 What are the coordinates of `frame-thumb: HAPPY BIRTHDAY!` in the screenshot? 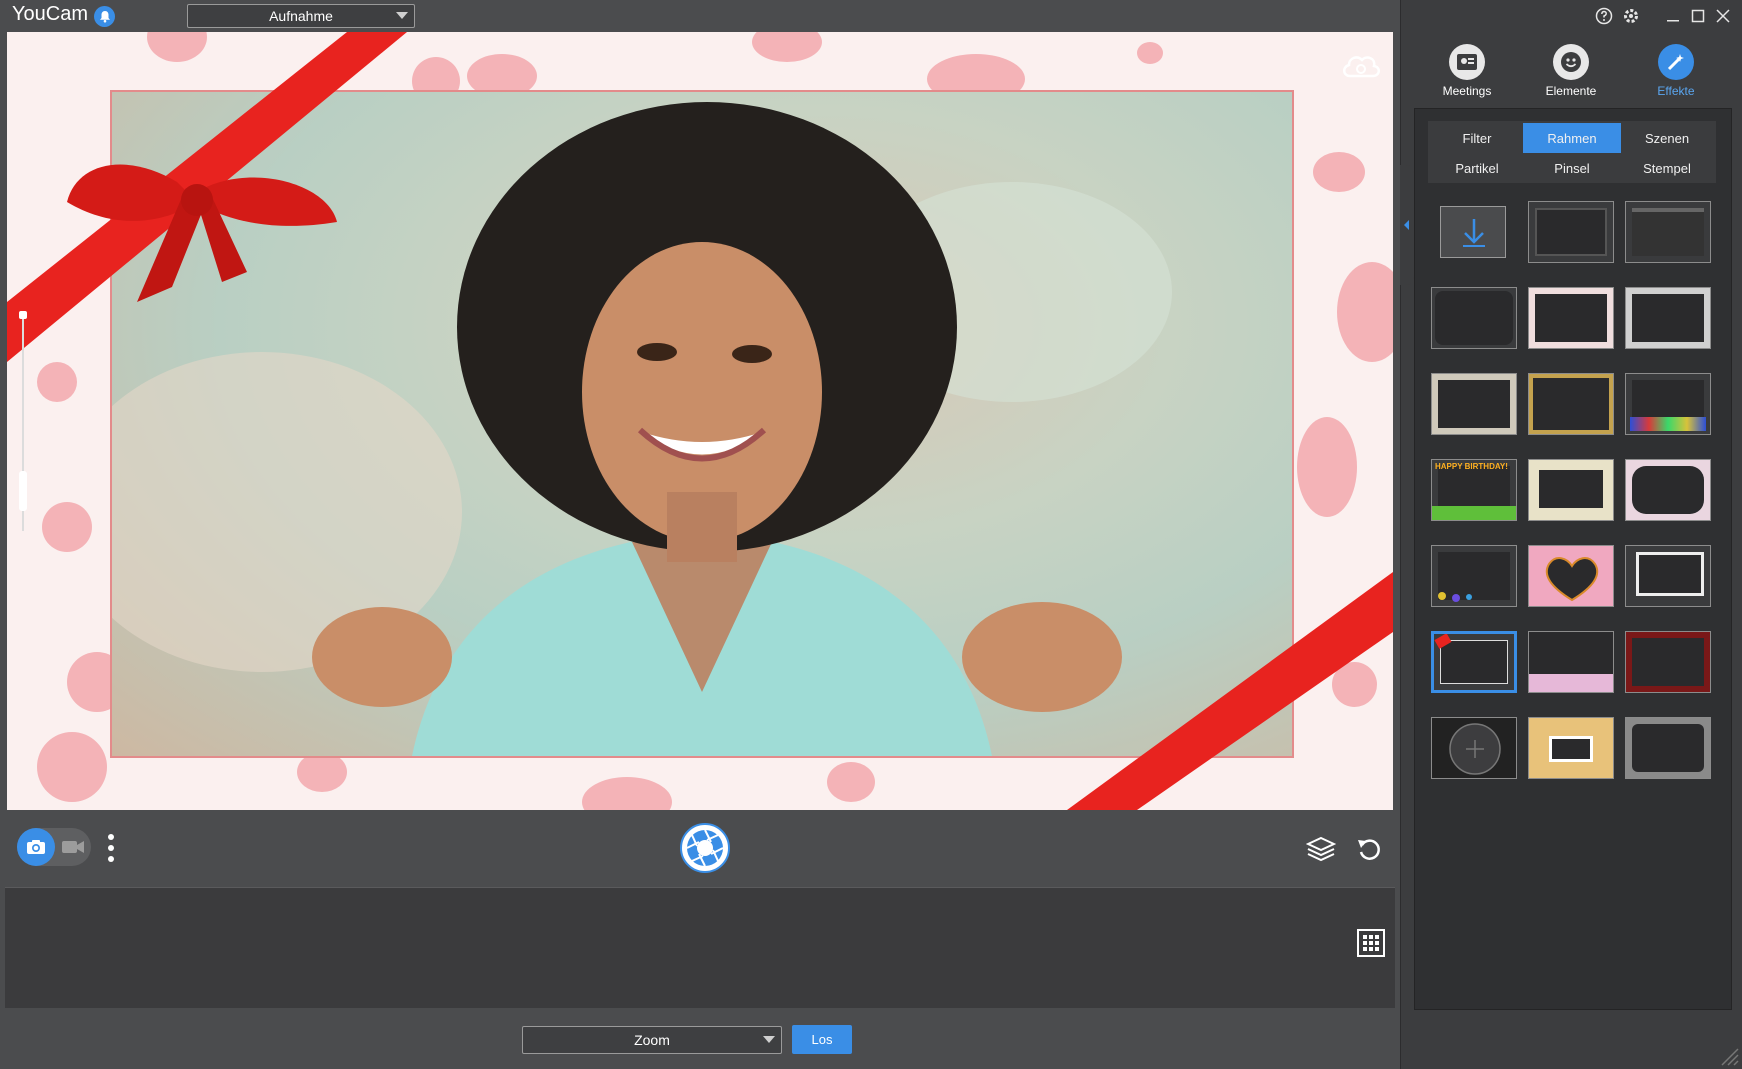 It's located at (1474, 490).